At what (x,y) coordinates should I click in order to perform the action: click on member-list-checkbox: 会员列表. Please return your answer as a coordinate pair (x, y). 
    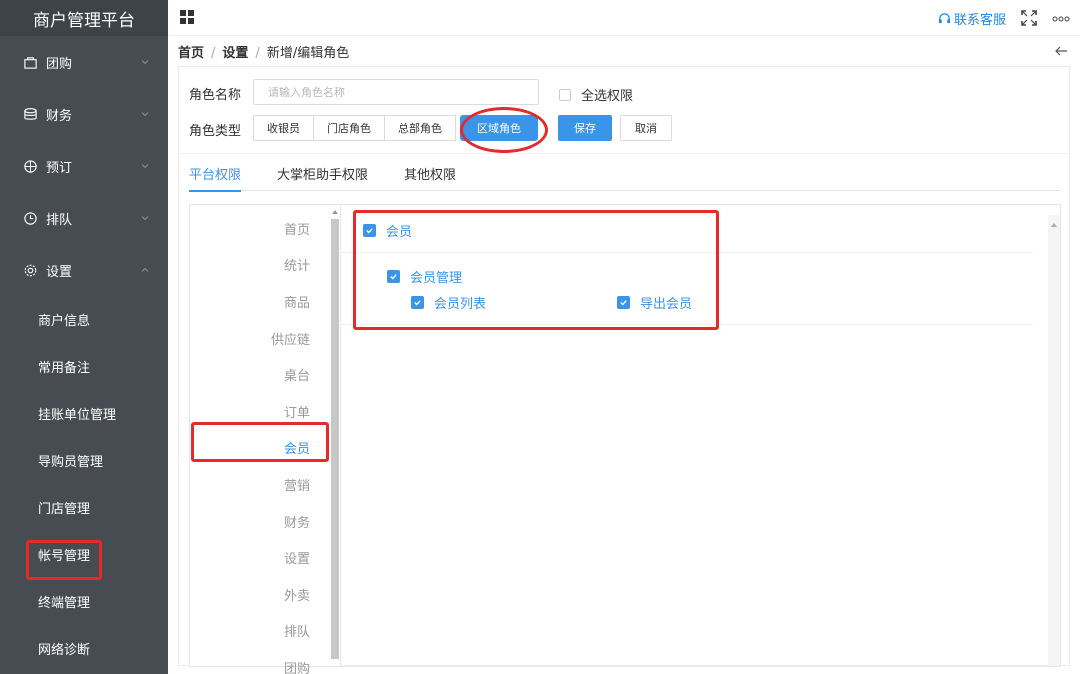
    Looking at the image, I should click on (448, 302).